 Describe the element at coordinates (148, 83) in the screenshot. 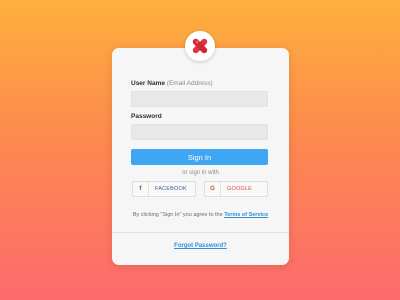

I see `username-label: User Name` at that location.